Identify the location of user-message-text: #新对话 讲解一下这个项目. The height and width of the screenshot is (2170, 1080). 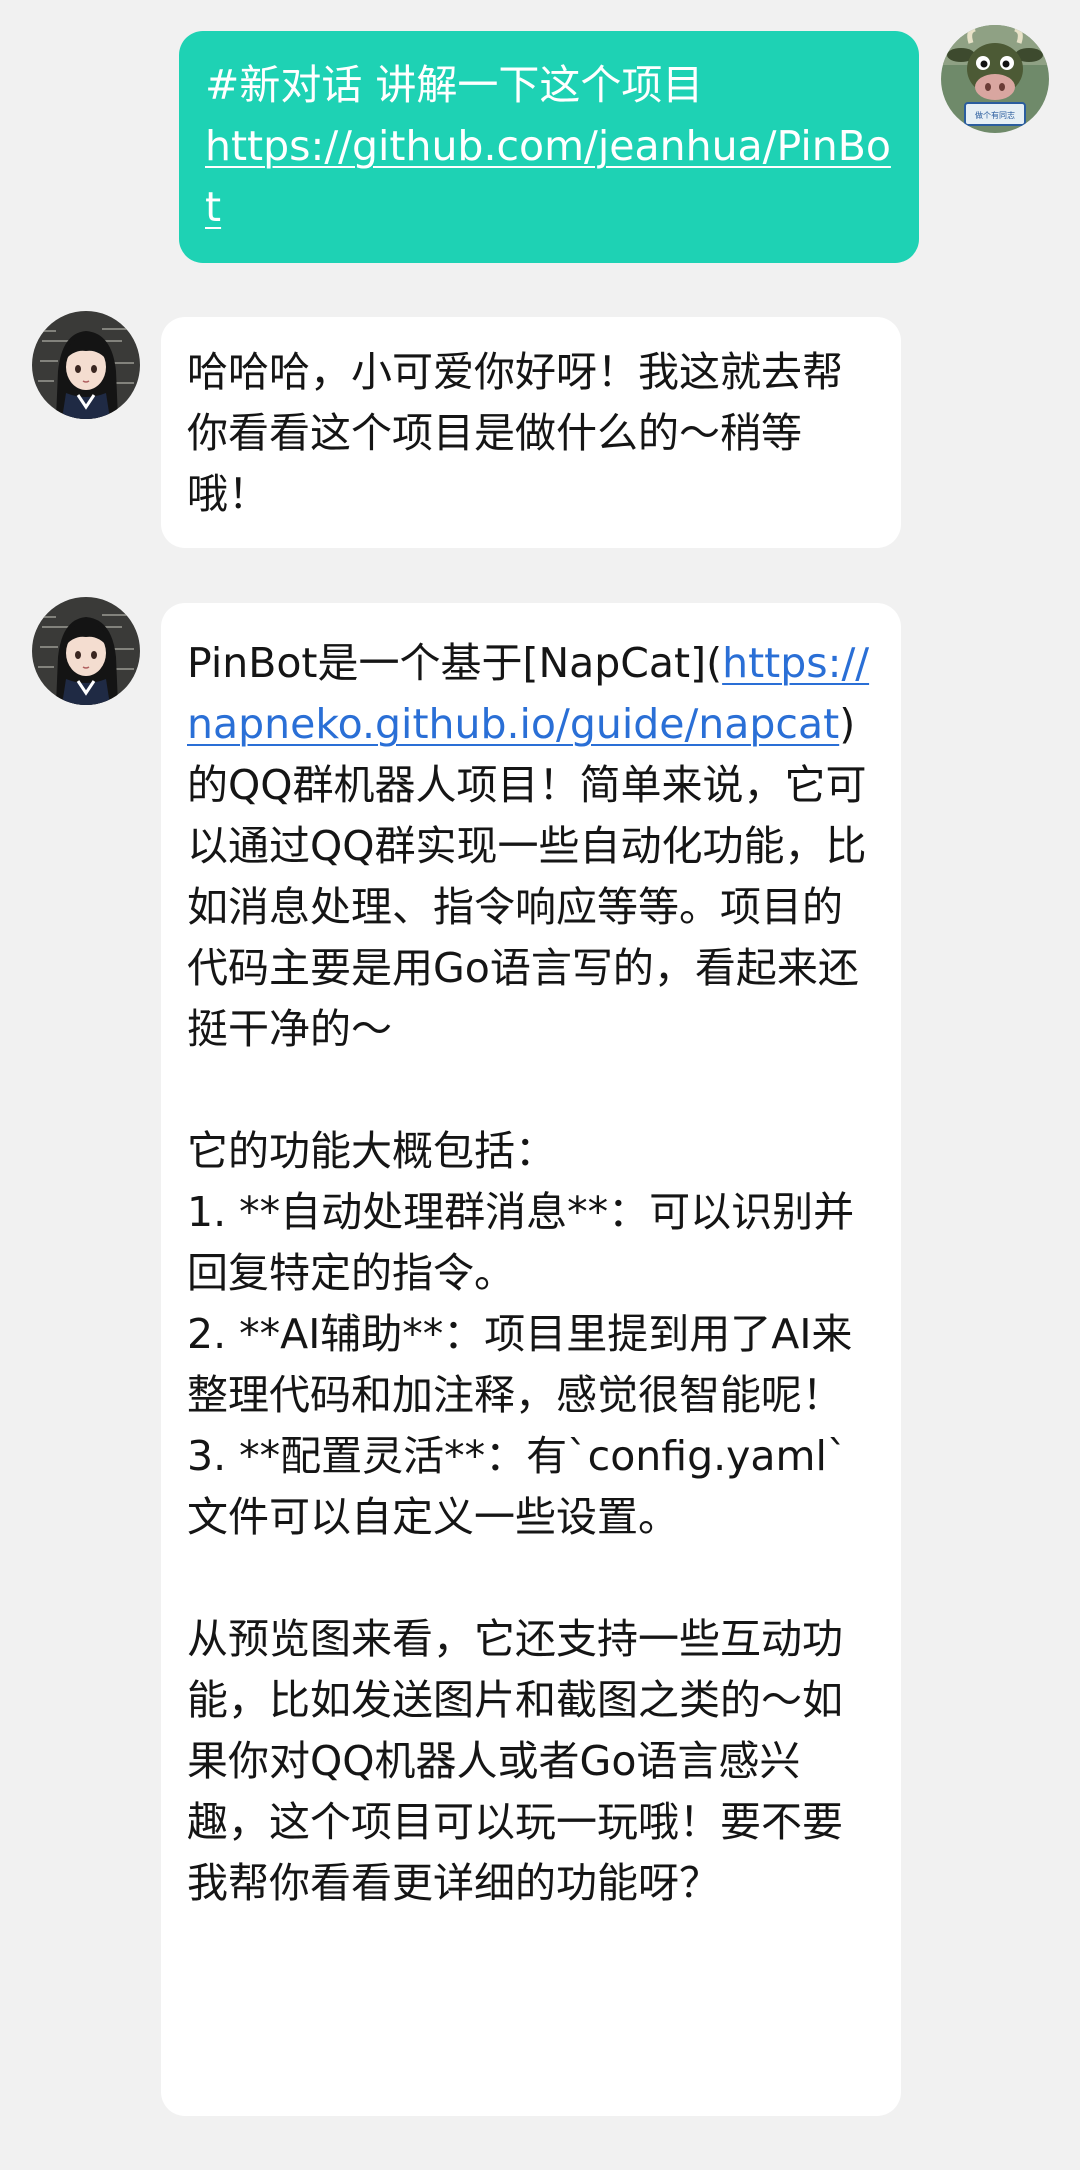
(454, 85).